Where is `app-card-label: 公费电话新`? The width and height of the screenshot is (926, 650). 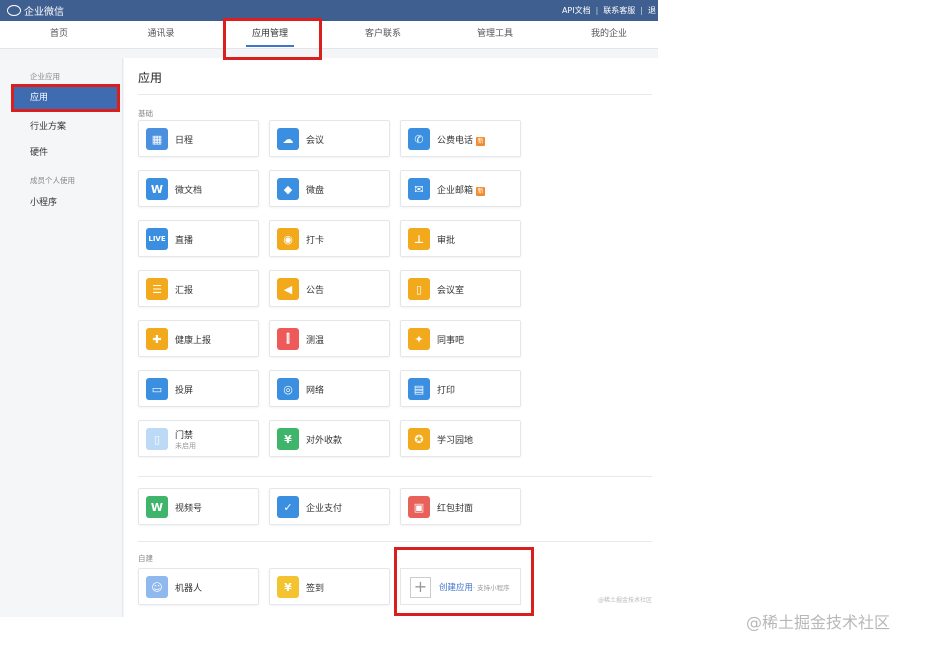
app-card-label: 公费电话新 is located at coordinates (461, 139).